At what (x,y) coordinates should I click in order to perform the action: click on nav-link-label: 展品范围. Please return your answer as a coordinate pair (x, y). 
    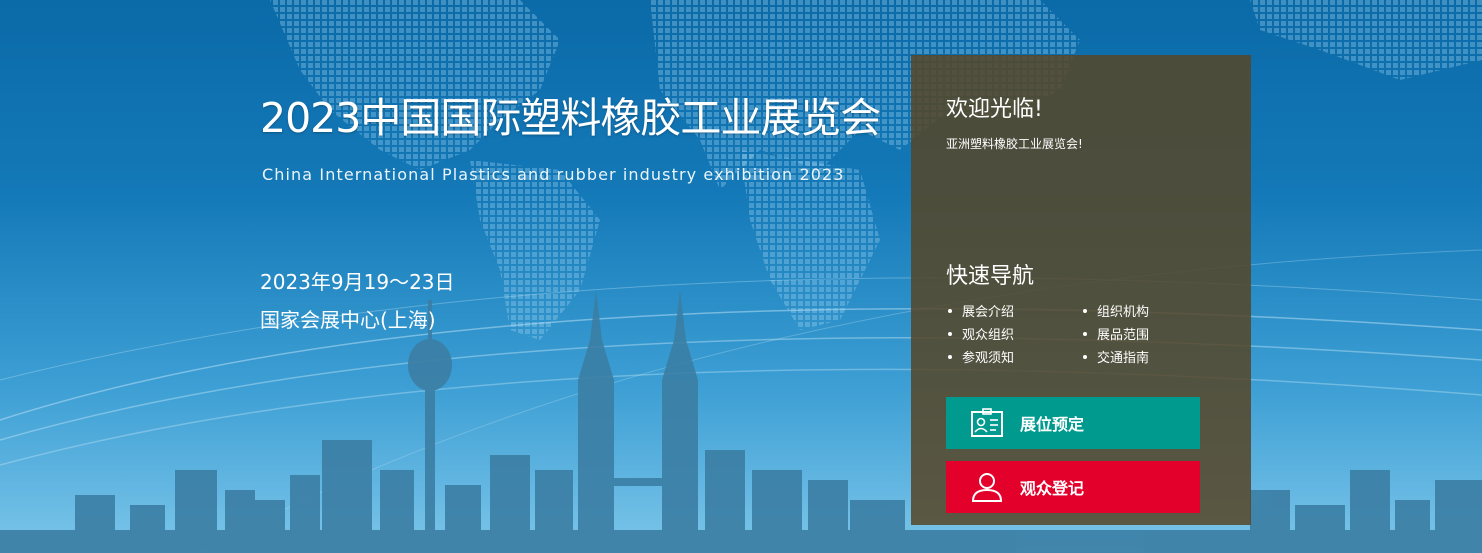
    Looking at the image, I should click on (1123, 335).